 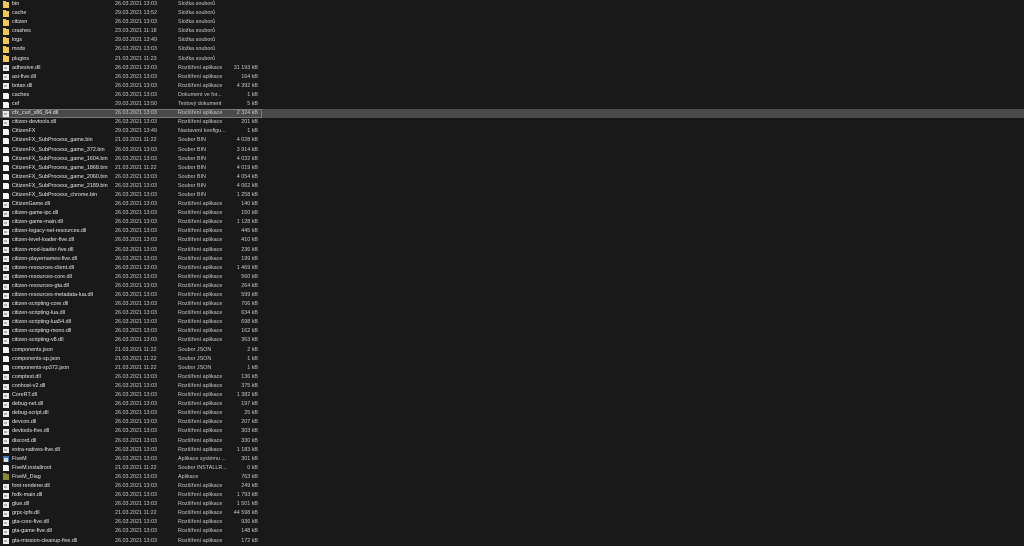 I want to click on file-name: citizen-devtools.dll, so click(x=34, y=122).